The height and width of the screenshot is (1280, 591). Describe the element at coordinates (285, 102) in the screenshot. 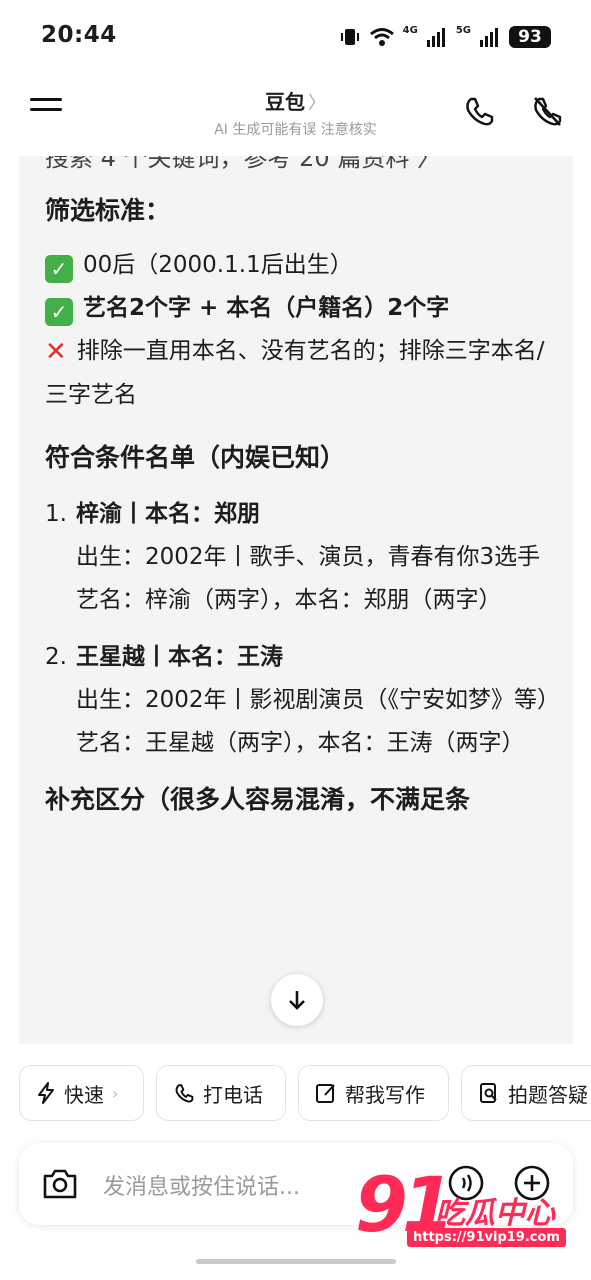

I see `page-title: 豆包` at that location.